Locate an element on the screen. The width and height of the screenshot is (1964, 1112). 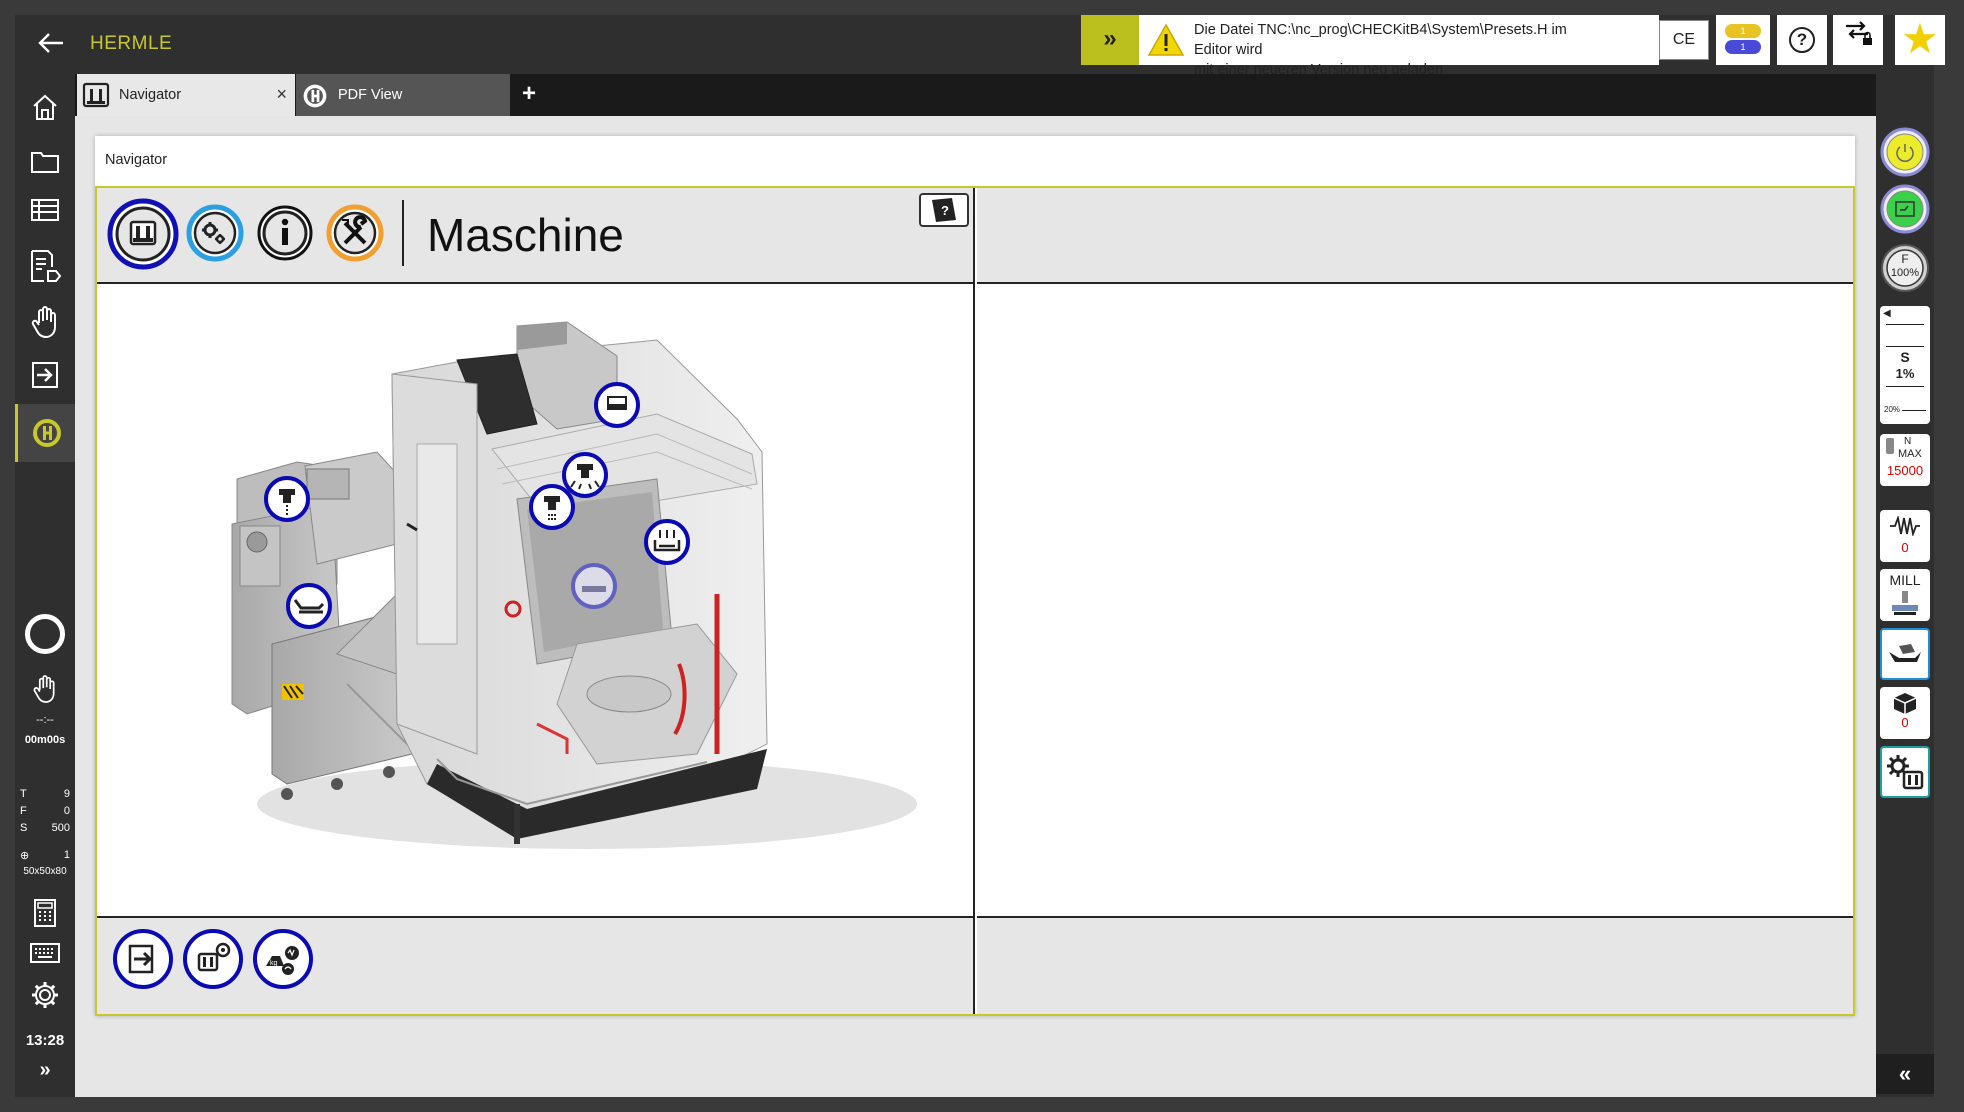
gear-machine-icon is located at coordinates (1905, 772).